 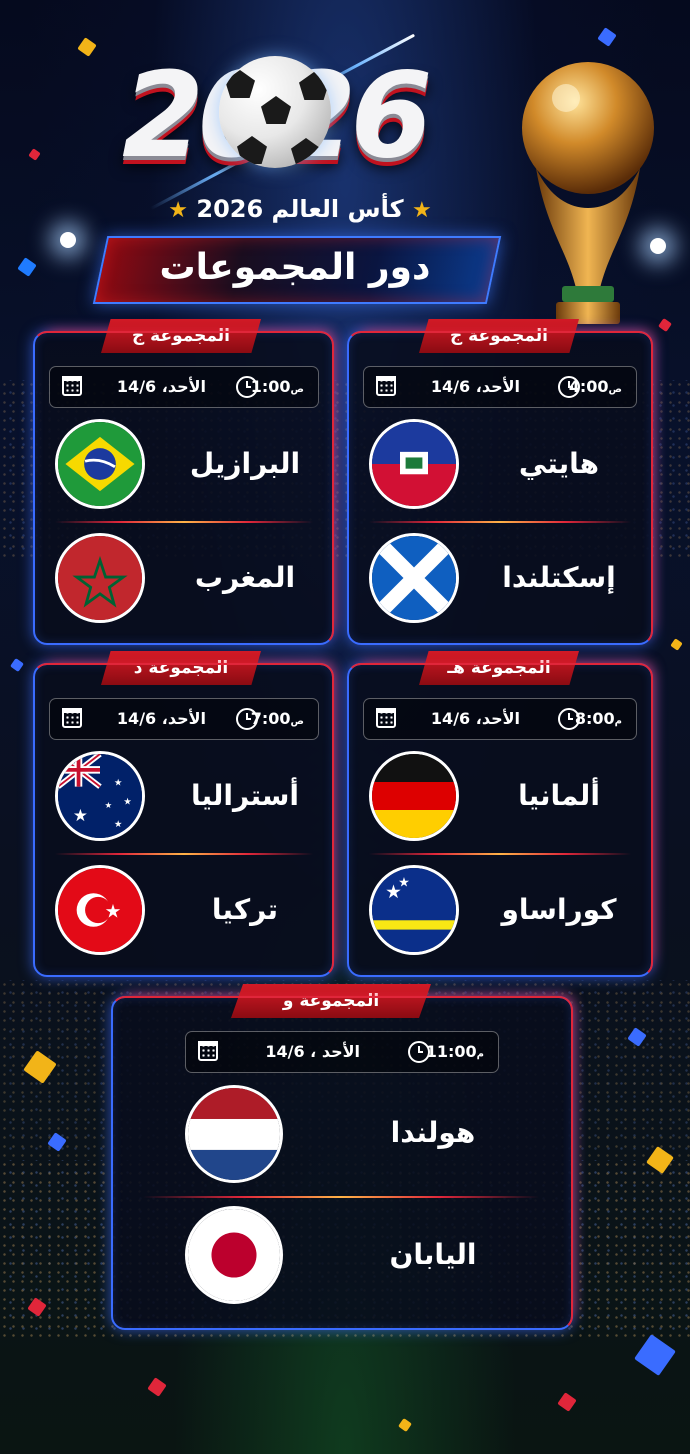 What do you see at coordinates (295, 267) in the screenshot?
I see `stage-title: دور المجموعات` at bounding box center [295, 267].